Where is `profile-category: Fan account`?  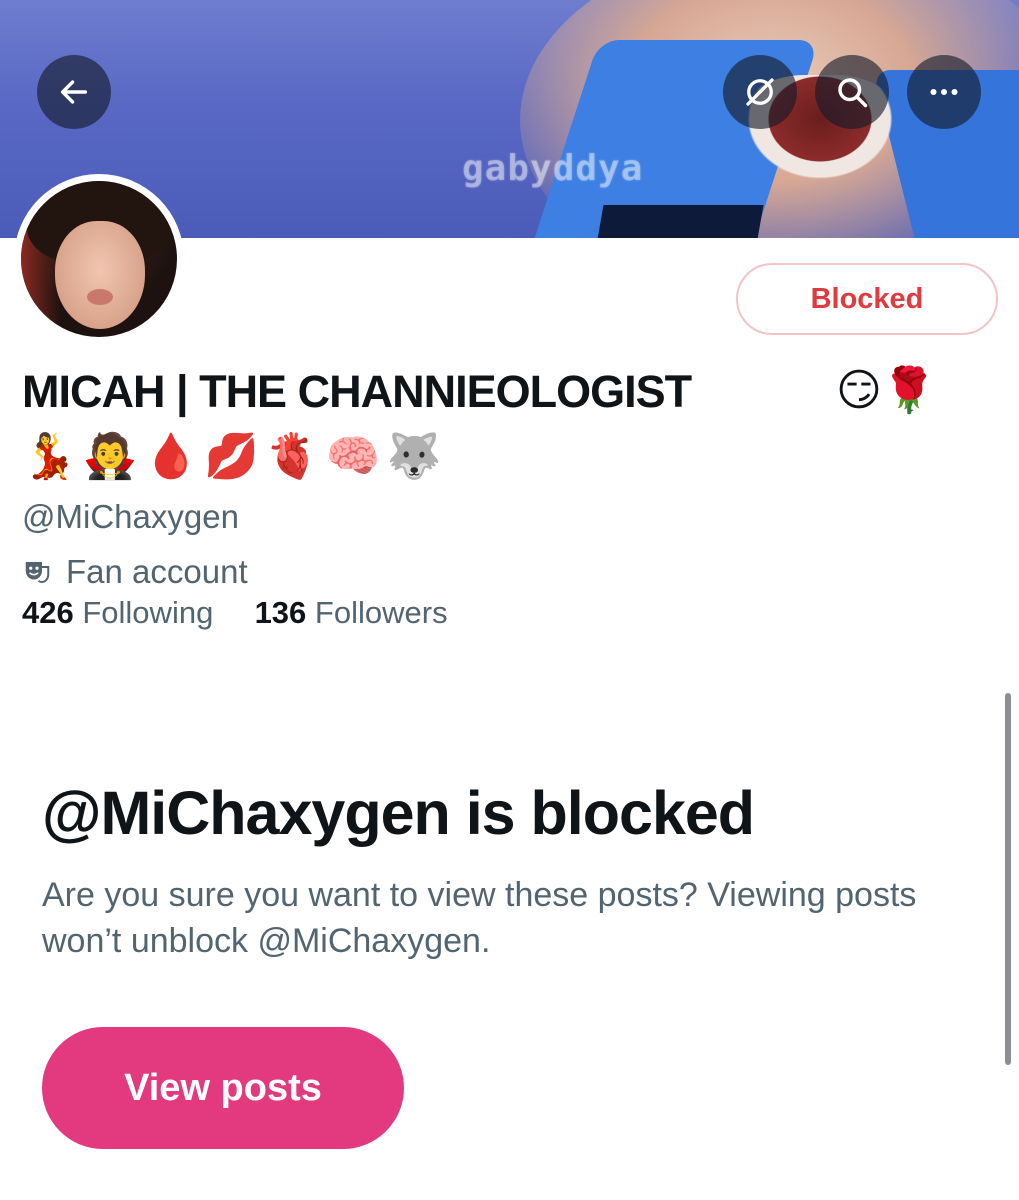
profile-category: Fan account is located at coordinates (135, 572).